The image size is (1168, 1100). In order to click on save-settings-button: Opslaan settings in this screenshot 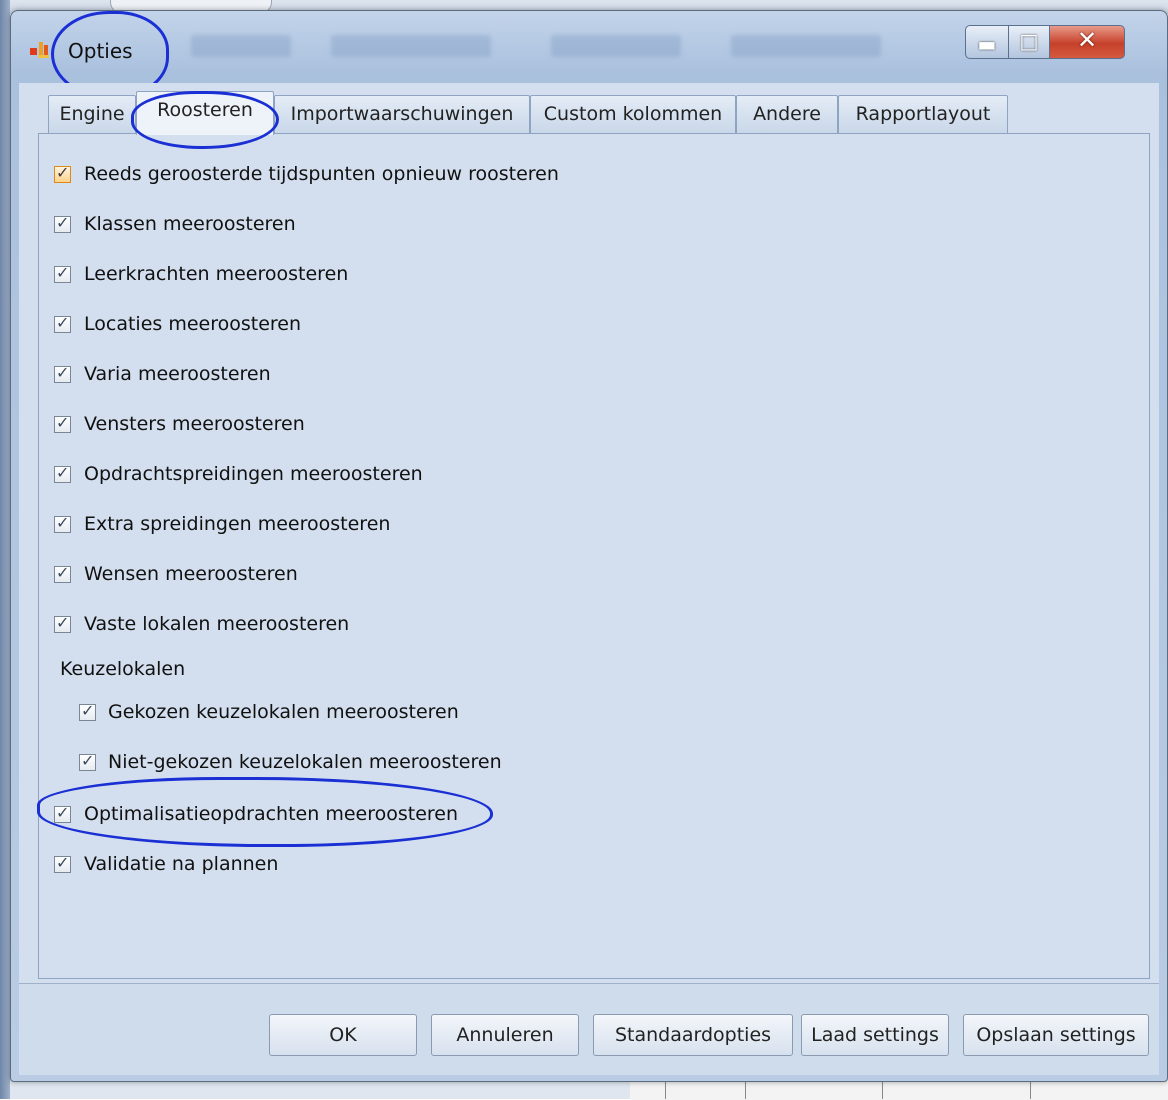, I will do `click(1056, 1035)`.